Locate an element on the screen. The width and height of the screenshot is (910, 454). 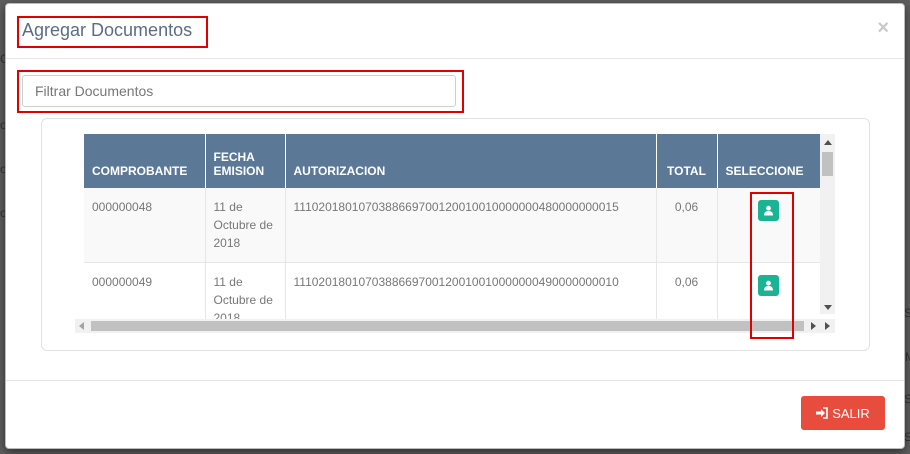
close-icon: × is located at coordinates (883, 28).